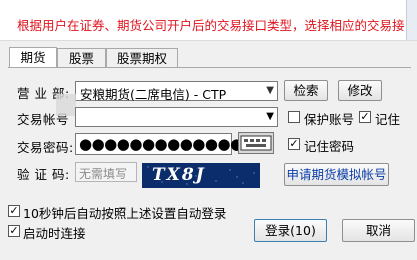 Image resolution: width=417 pixels, height=260 pixels. What do you see at coordinates (256, 143) in the screenshot?
I see `soft-keyboard-icon` at bounding box center [256, 143].